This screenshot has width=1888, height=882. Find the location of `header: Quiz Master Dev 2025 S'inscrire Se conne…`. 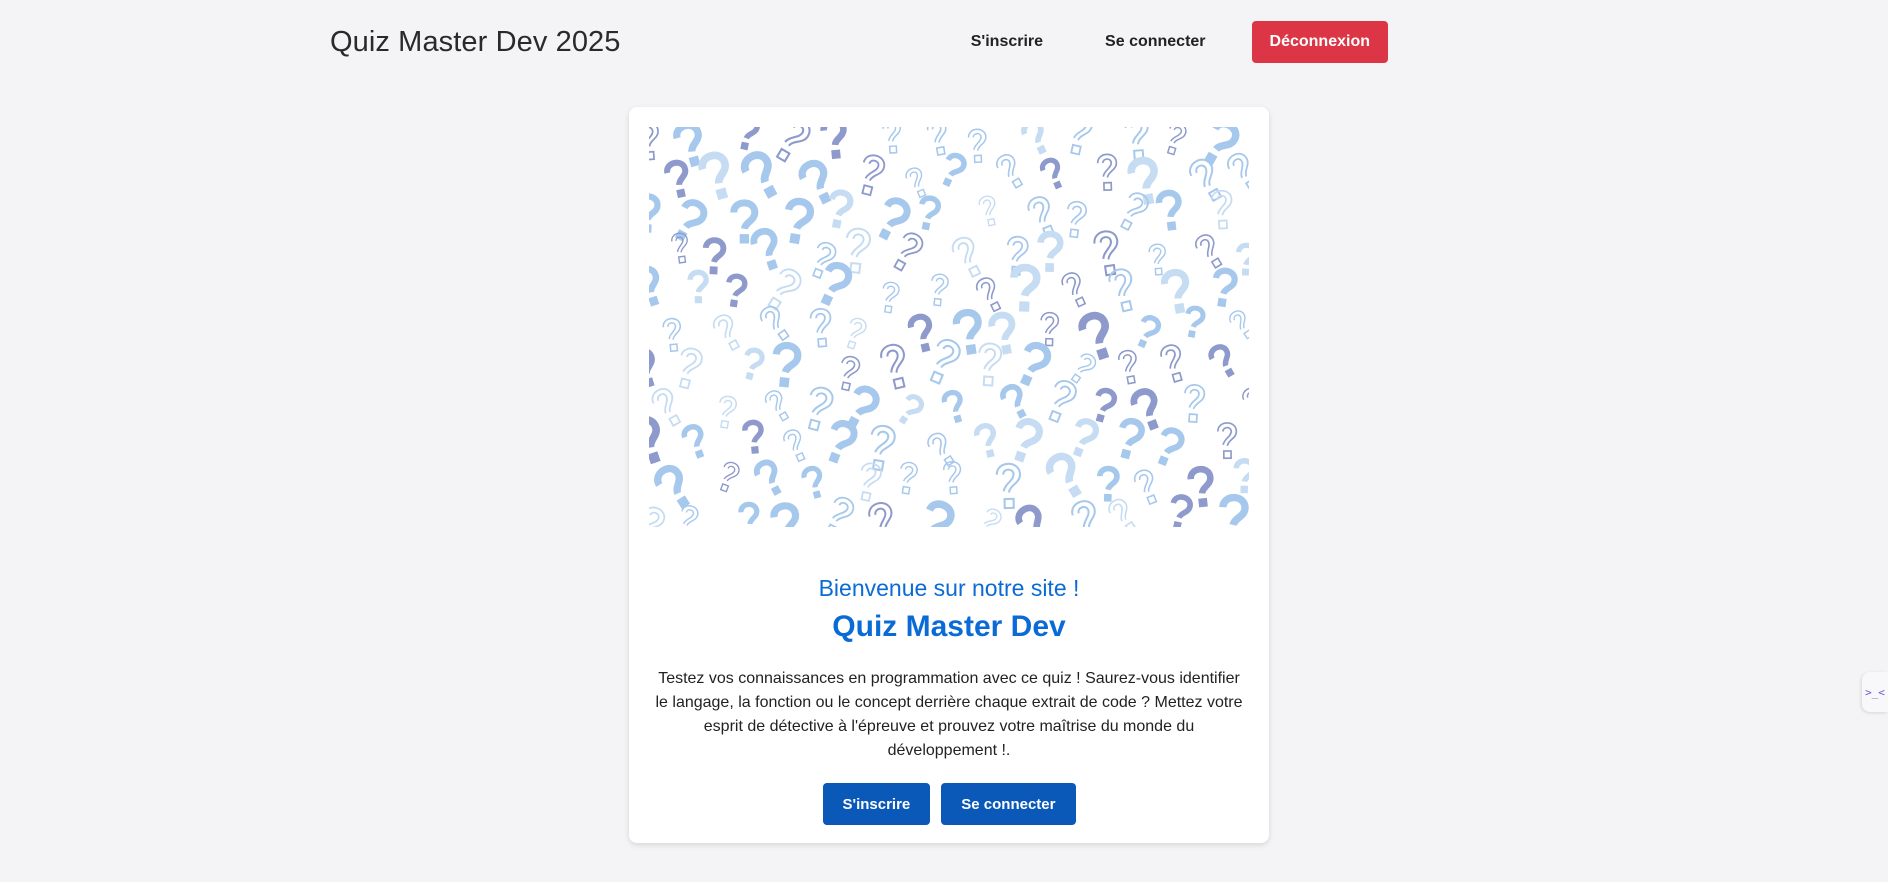

header: Quiz Master Dev 2025 S'inscrire Se conne… is located at coordinates (859, 42).